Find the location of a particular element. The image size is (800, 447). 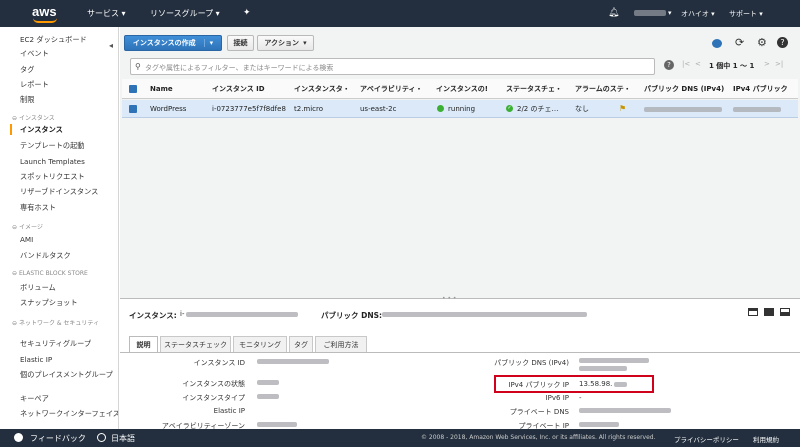

alarm-bell-icon: ⚑ is located at coordinates (622, 108).